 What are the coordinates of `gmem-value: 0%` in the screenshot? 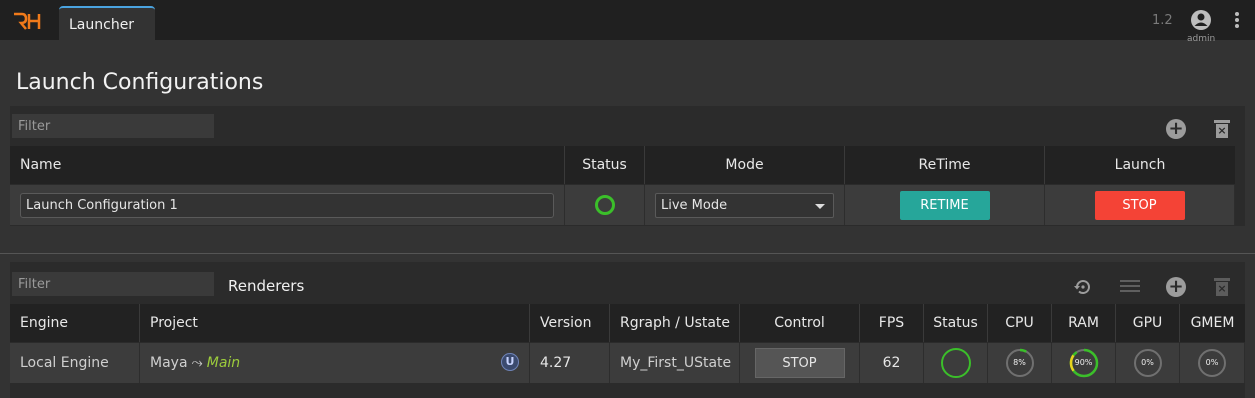 It's located at (1212, 362).